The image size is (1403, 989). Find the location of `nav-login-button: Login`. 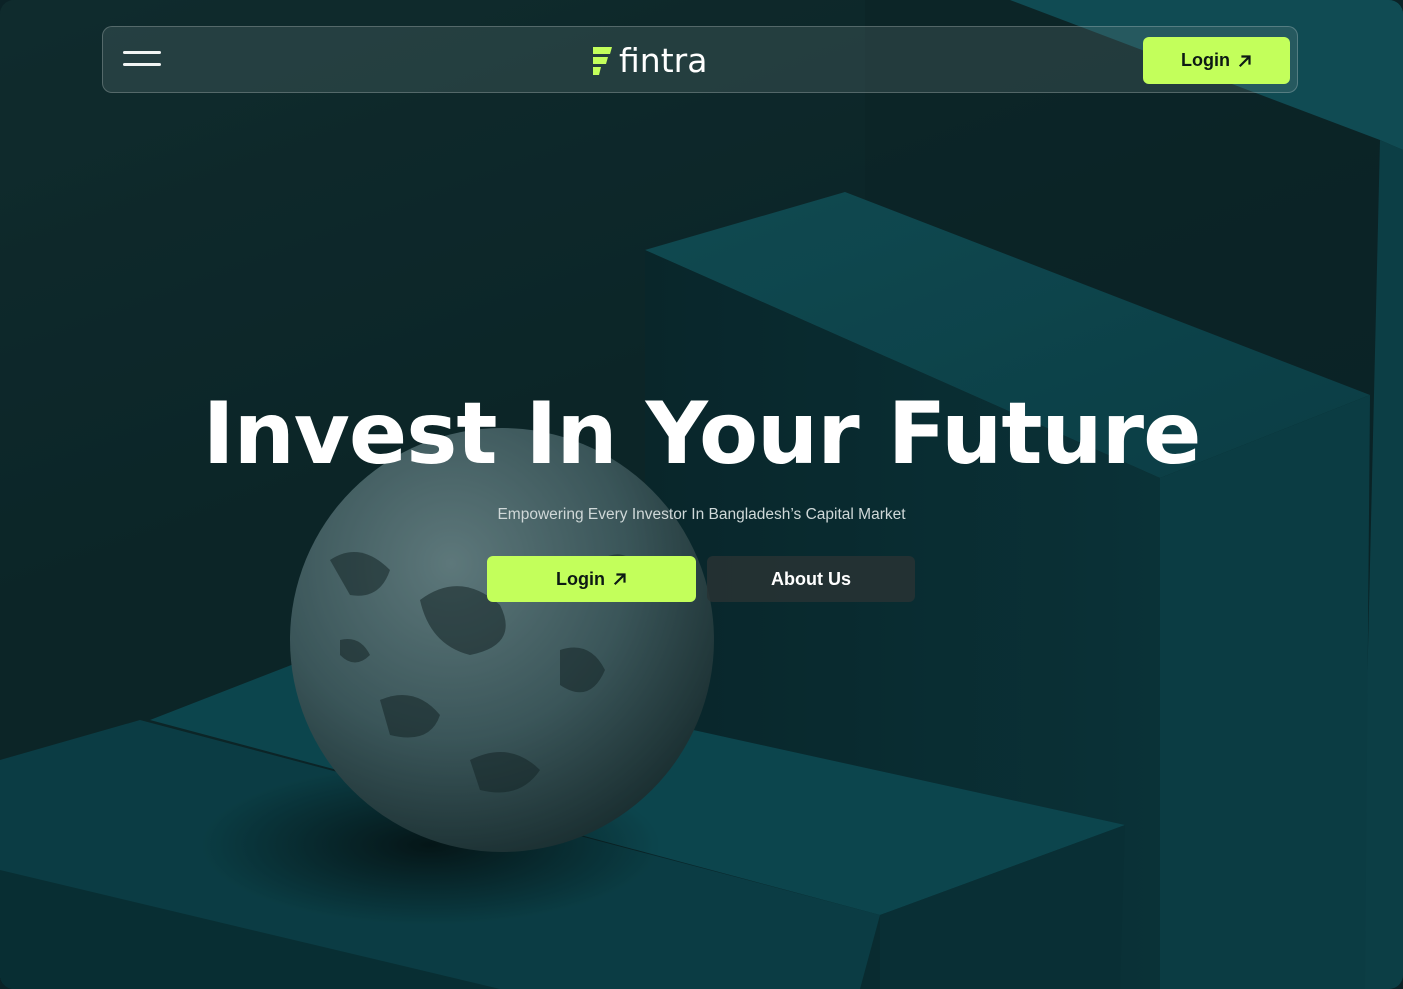

nav-login-button: Login is located at coordinates (1216, 60).